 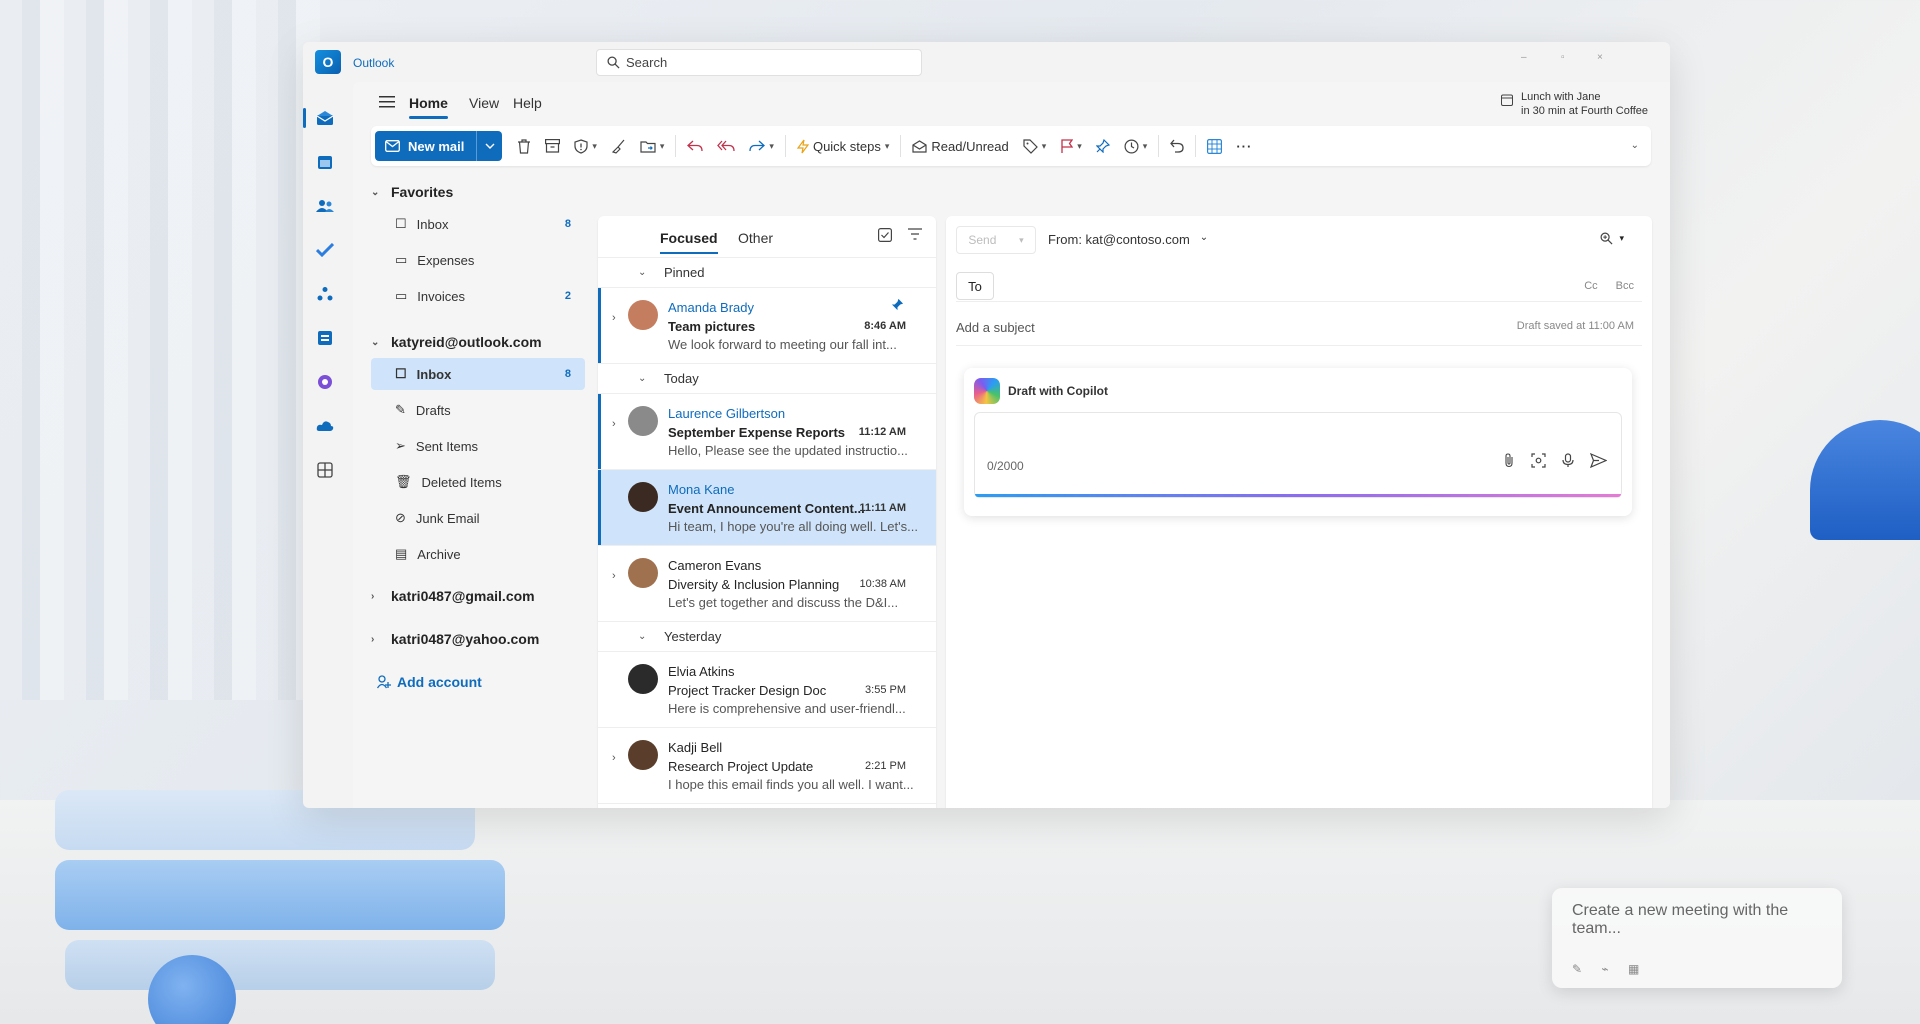 What do you see at coordinates (1612, 238) in the screenshot?
I see `zoom-button: ▾` at bounding box center [1612, 238].